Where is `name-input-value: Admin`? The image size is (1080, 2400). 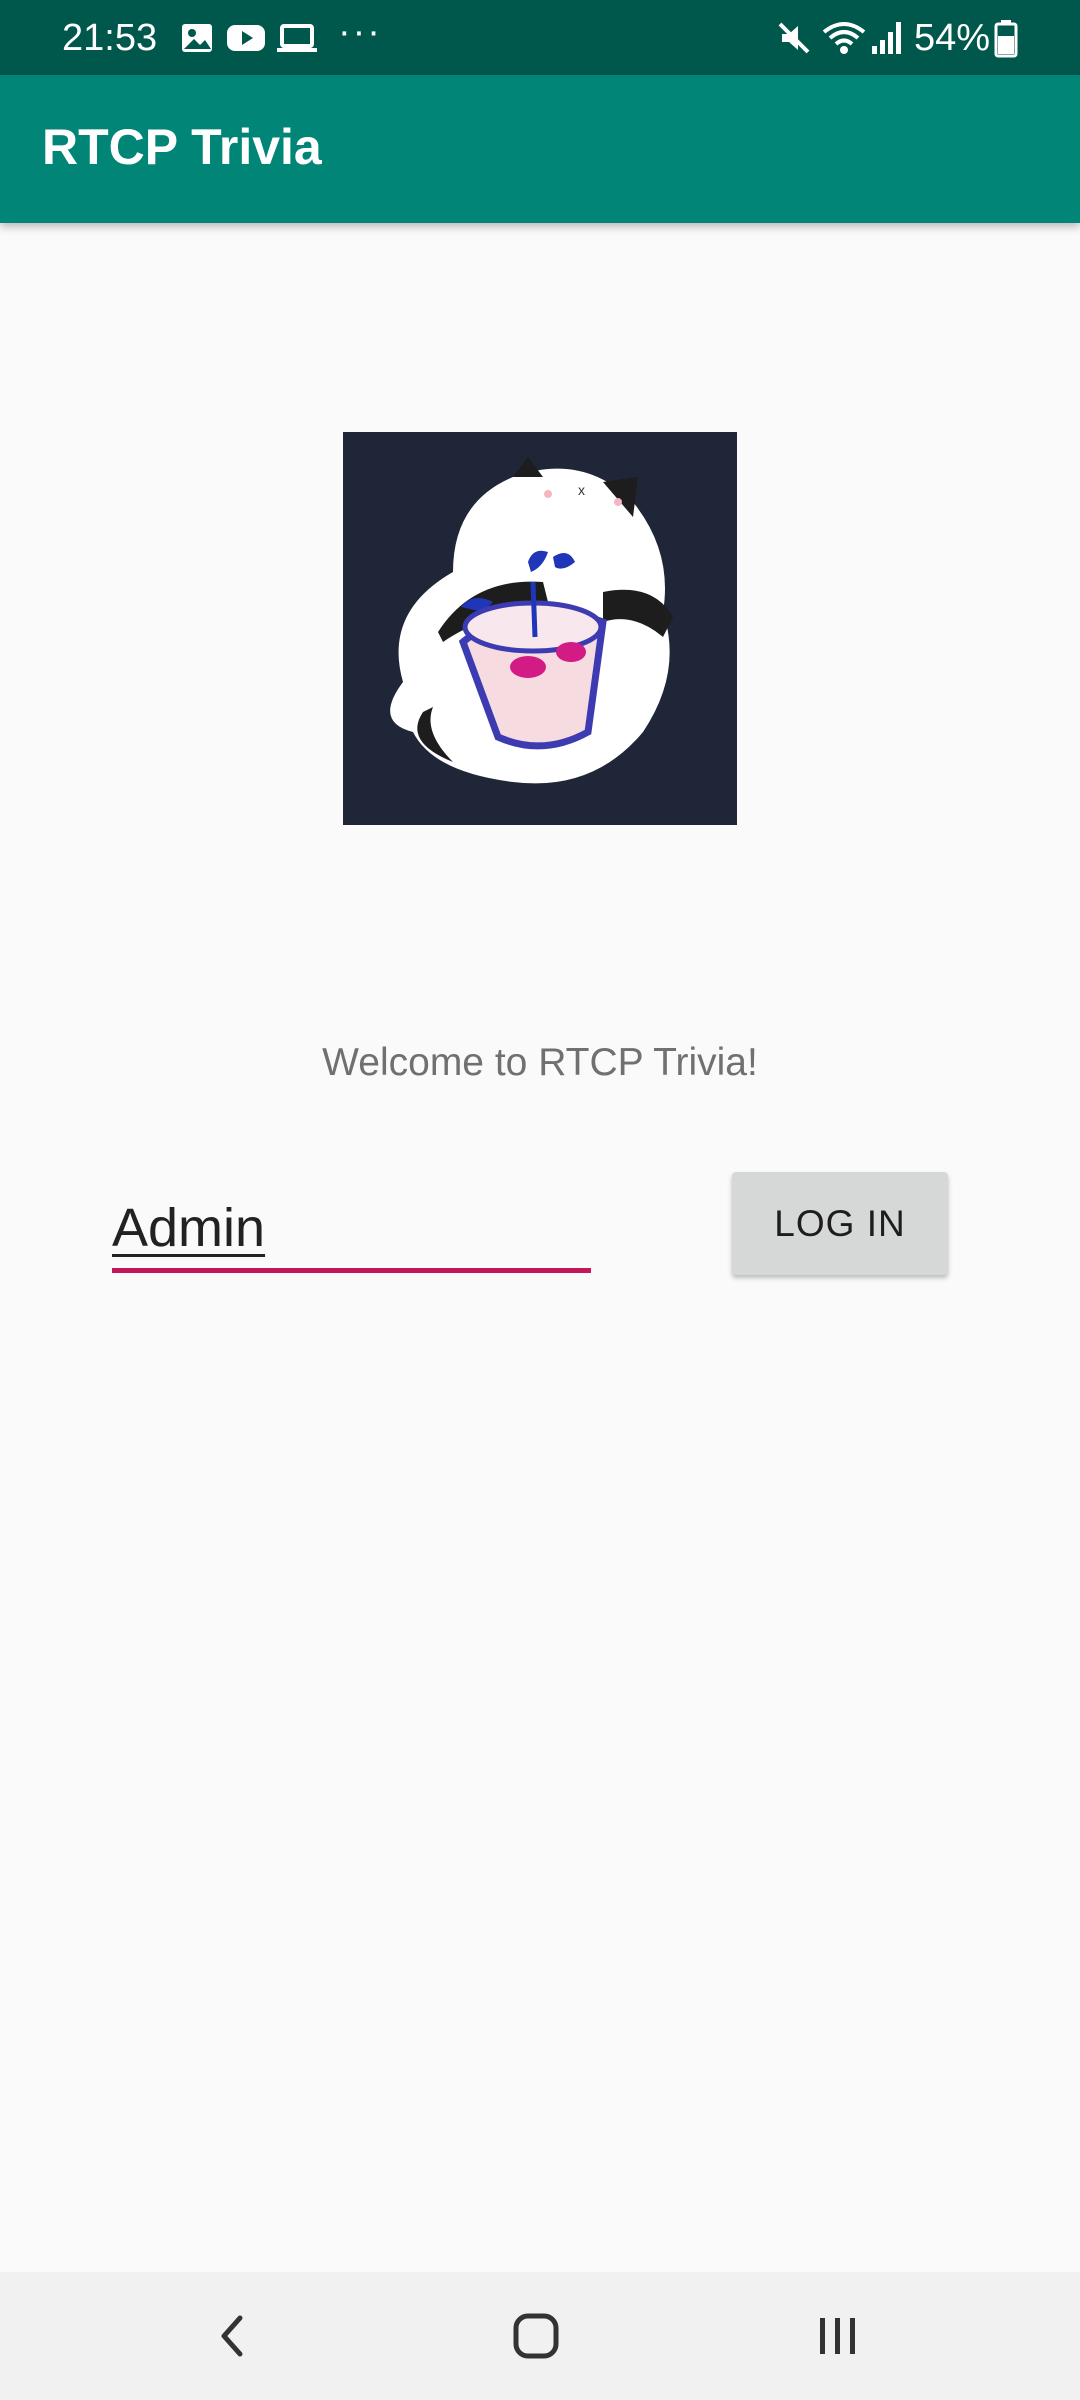 name-input-value: Admin is located at coordinates (188, 1228).